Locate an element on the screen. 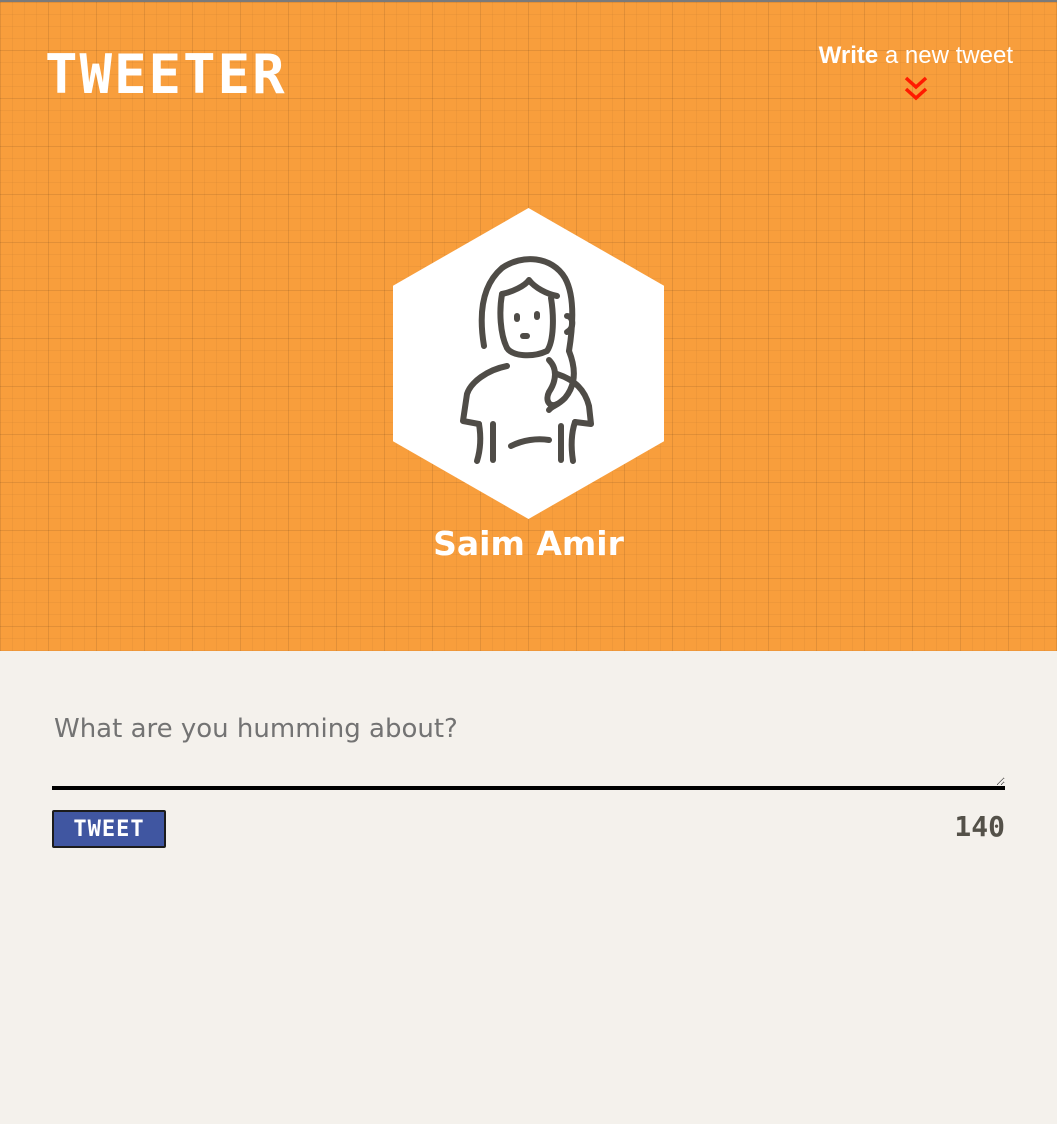 This screenshot has width=1057, height=1124. avatar is located at coordinates (528, 363).